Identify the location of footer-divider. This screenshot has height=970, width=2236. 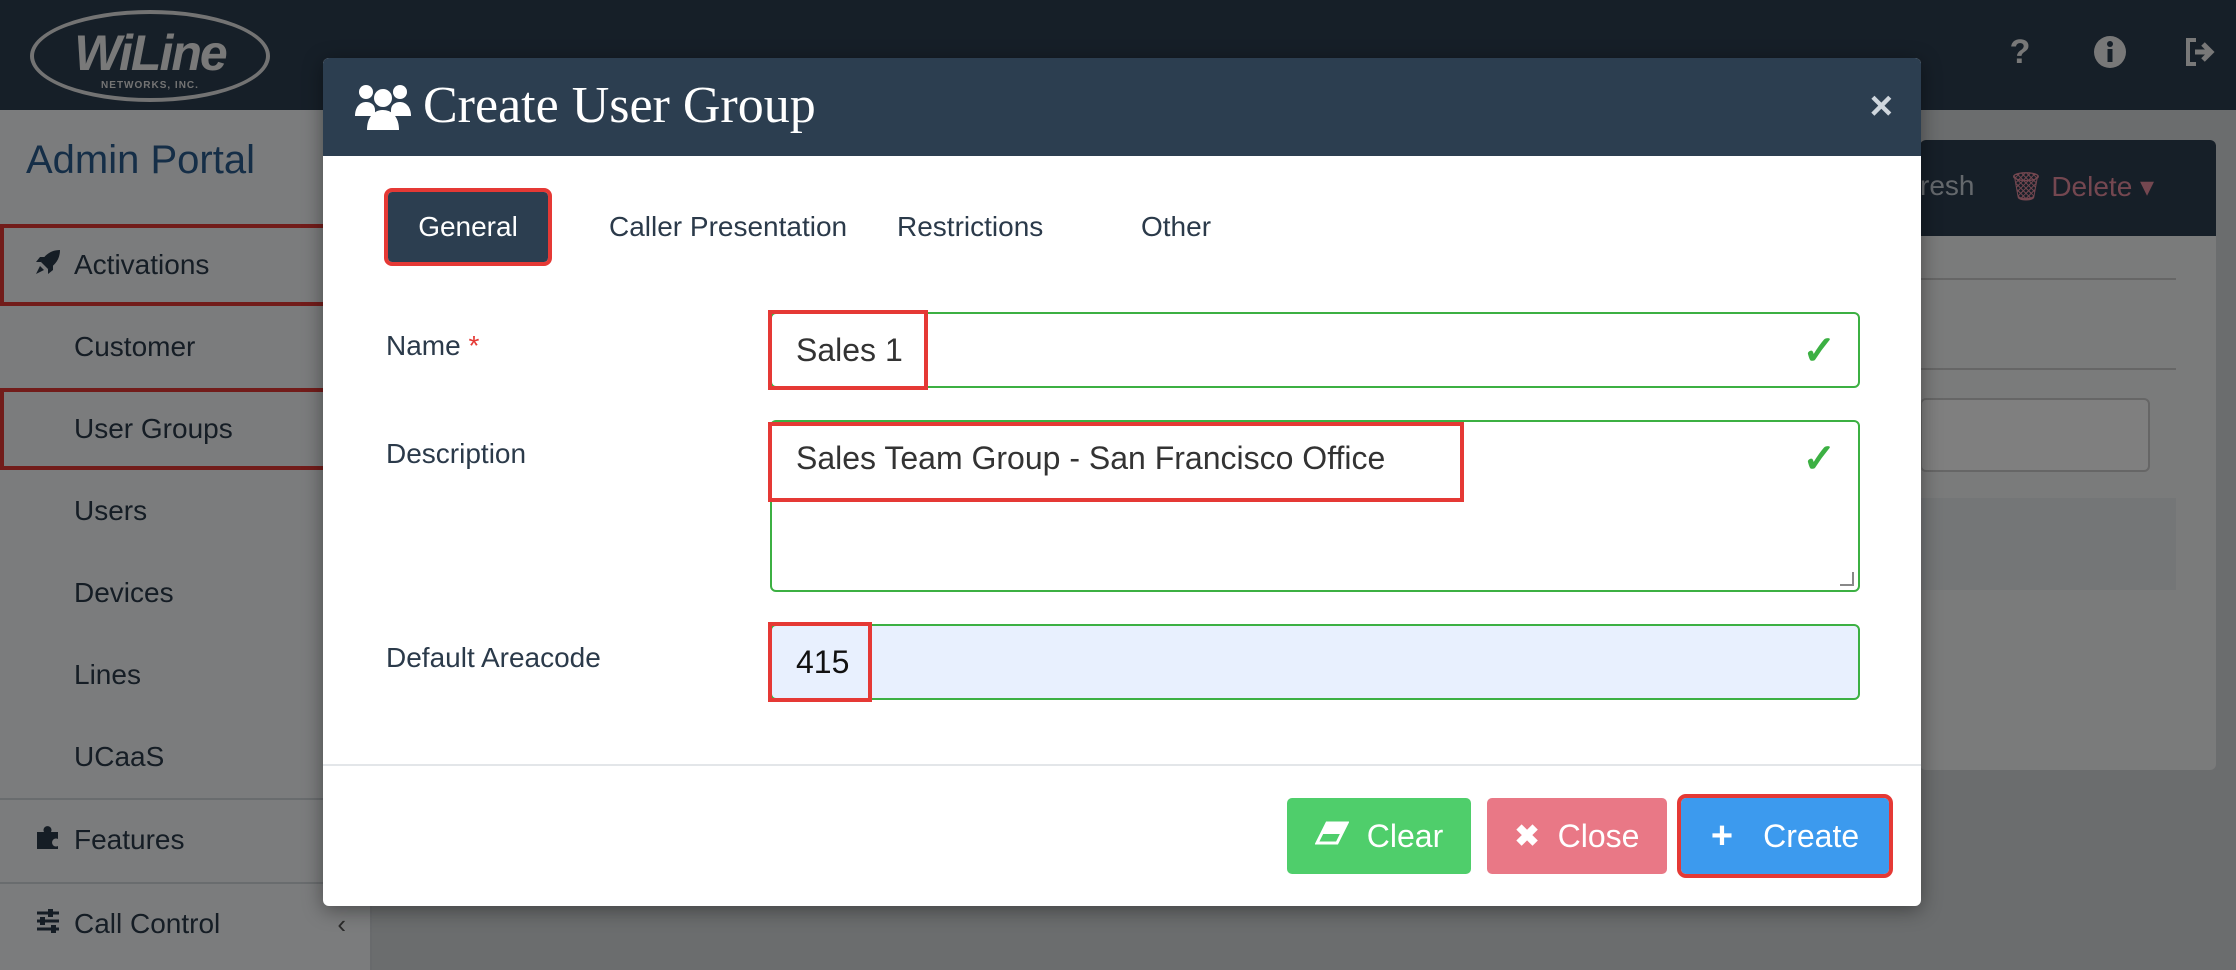
(1122, 765).